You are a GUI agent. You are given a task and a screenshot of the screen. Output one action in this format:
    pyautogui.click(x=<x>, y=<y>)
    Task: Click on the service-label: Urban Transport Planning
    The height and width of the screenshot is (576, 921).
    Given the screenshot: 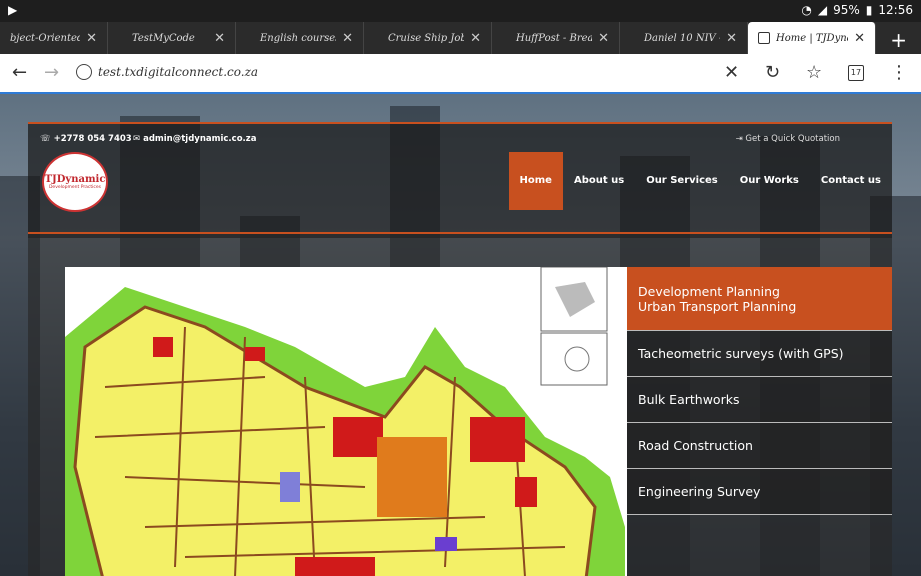 What is the action you would take?
    pyautogui.click(x=717, y=306)
    